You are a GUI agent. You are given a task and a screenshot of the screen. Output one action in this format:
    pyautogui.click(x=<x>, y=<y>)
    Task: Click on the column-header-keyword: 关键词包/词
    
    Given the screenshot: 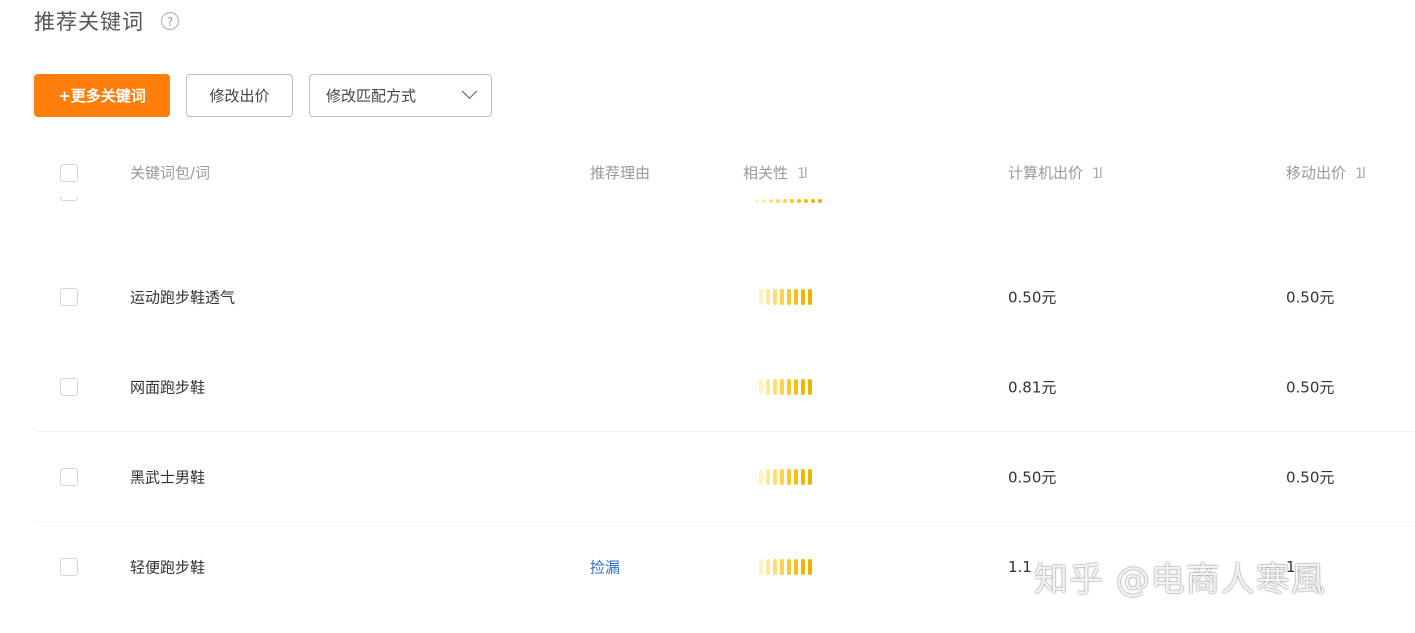 What is the action you would take?
    pyautogui.click(x=170, y=173)
    